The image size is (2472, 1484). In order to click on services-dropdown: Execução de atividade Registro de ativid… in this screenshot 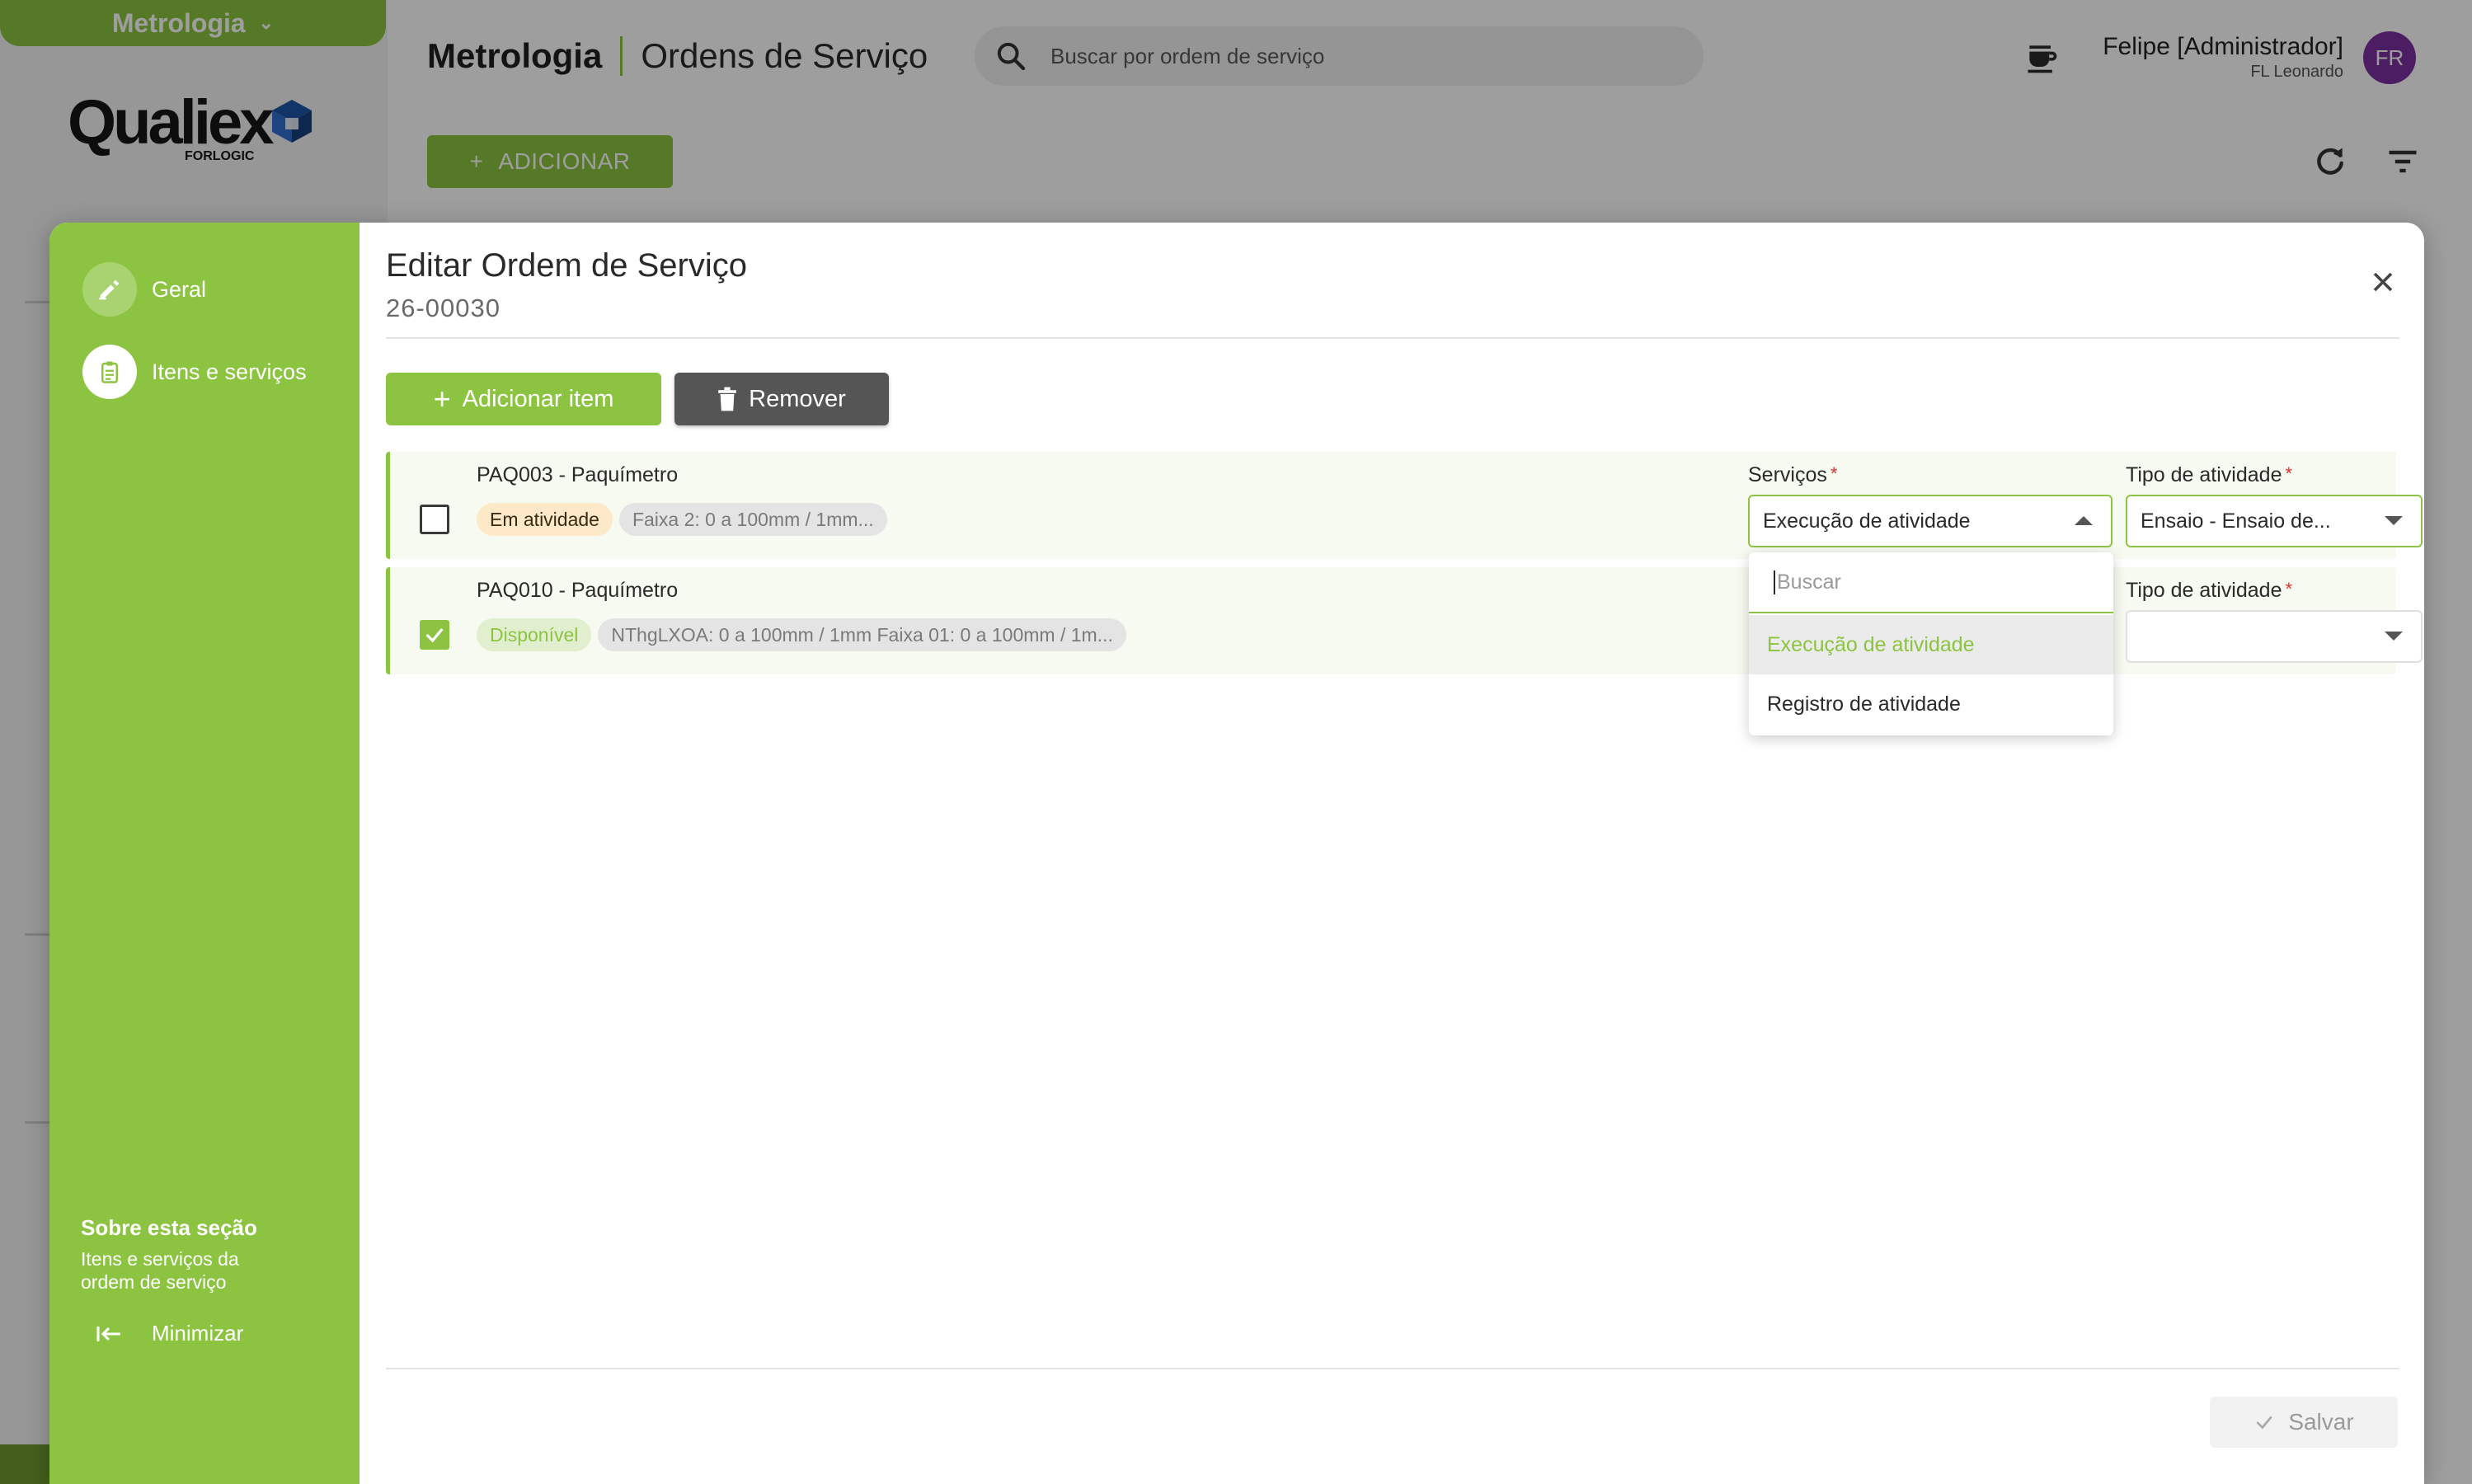, I will do `click(1931, 643)`.